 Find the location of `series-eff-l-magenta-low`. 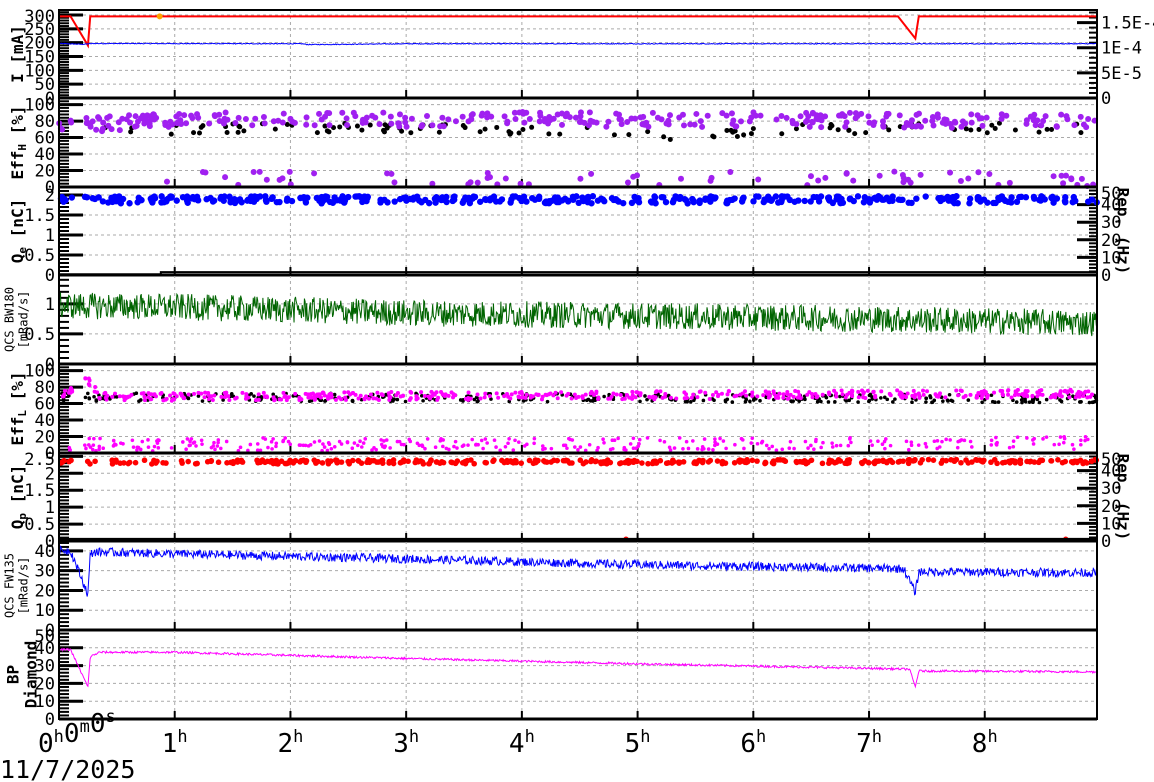

series-eff-l-magenta-low is located at coordinates (578, 443).